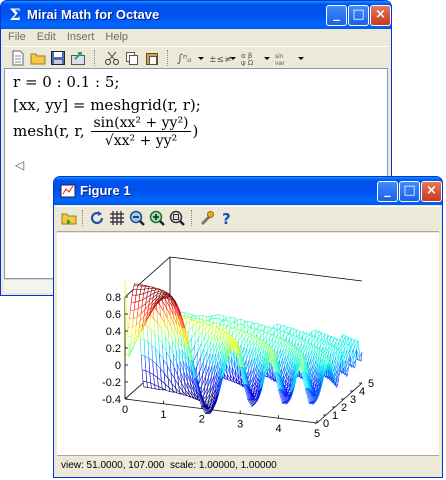 This screenshot has height=480, width=446. I want to click on fraction-denominator: √xx² + yy², so click(141, 141).